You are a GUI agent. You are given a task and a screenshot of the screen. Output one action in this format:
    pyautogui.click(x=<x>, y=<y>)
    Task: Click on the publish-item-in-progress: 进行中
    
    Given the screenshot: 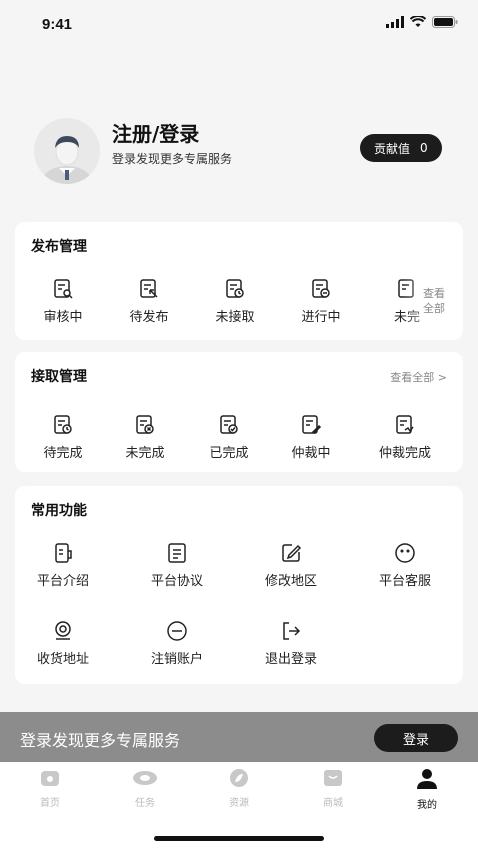 What is the action you would take?
    pyautogui.click(x=321, y=301)
    